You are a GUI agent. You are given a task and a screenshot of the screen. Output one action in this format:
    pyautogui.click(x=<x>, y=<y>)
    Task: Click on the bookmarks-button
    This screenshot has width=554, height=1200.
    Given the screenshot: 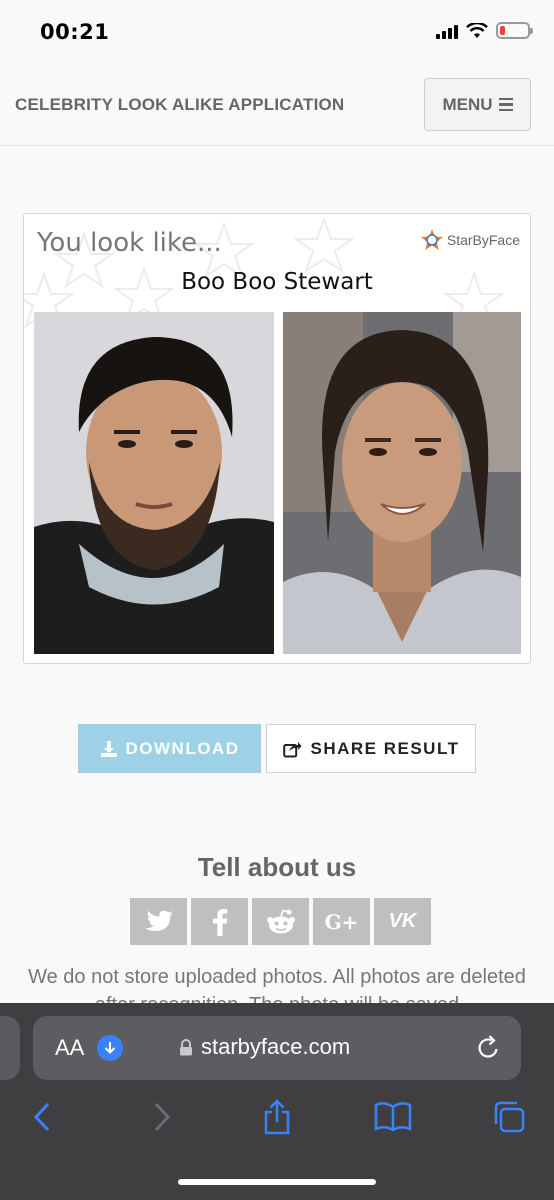 What is the action you would take?
    pyautogui.click(x=393, y=1117)
    